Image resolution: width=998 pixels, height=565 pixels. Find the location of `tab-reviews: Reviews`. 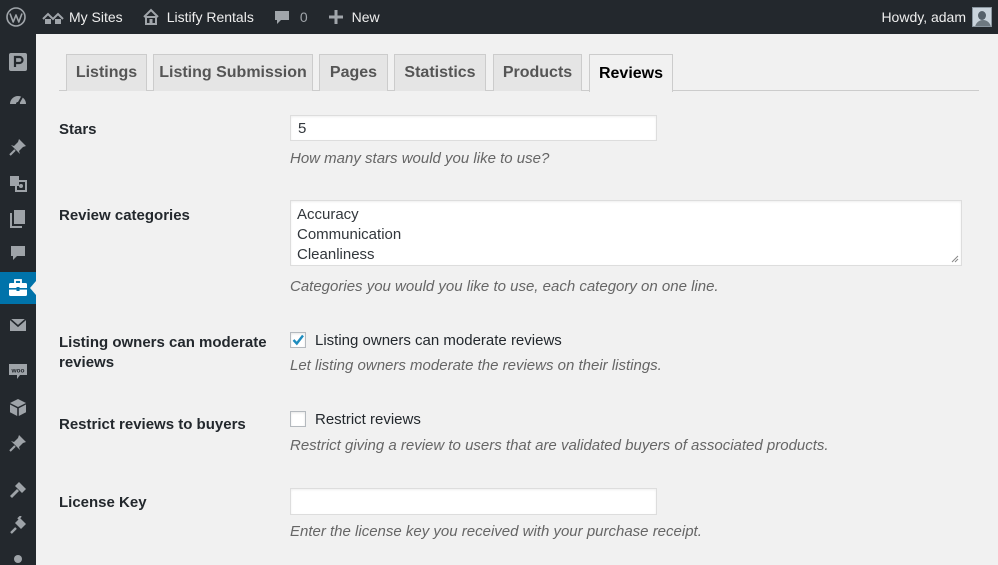

tab-reviews: Reviews is located at coordinates (631, 73).